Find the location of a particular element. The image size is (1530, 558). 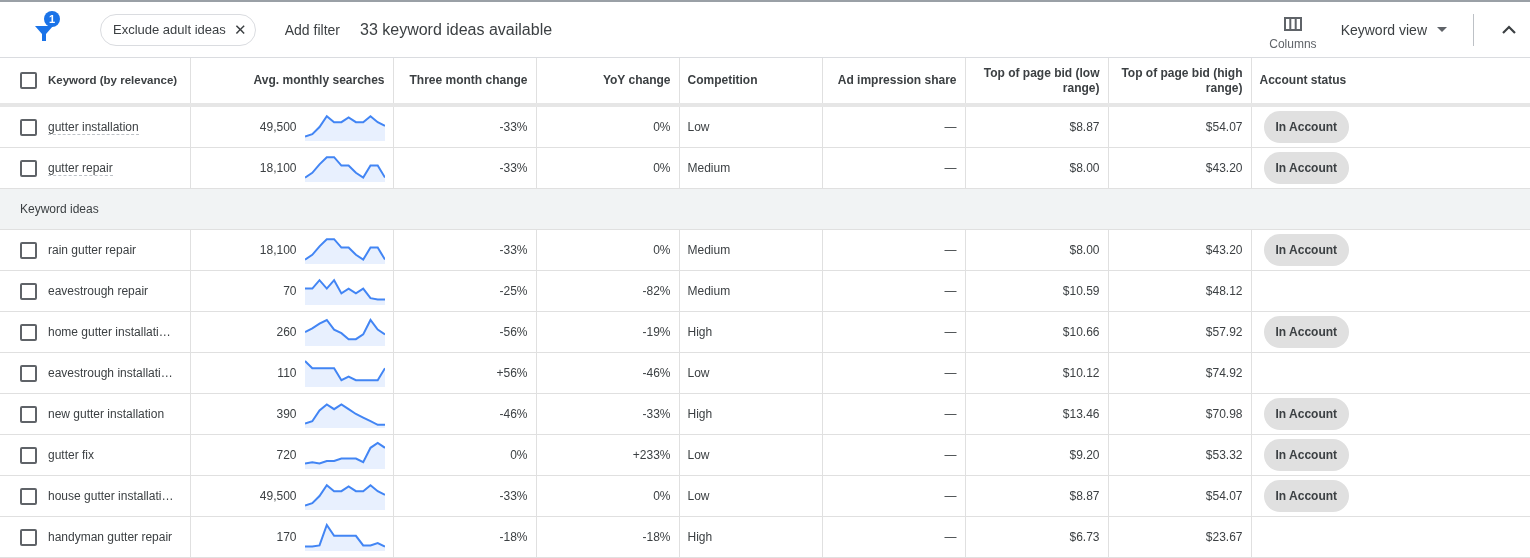

table-cell: $9.20 is located at coordinates (1084, 455).